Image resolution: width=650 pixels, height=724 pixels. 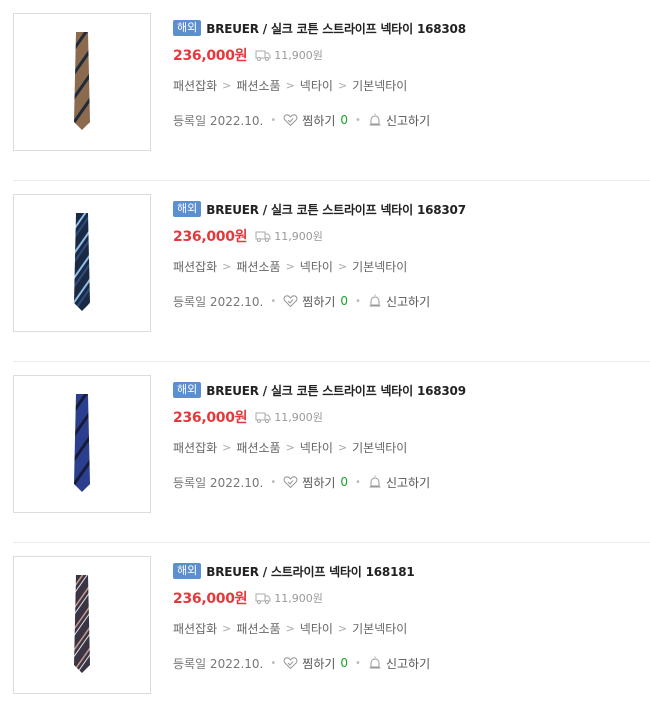 I want to click on product-title: BREUER / 실크 코튼 스트라이프 넥타이 168307, so click(x=336, y=209).